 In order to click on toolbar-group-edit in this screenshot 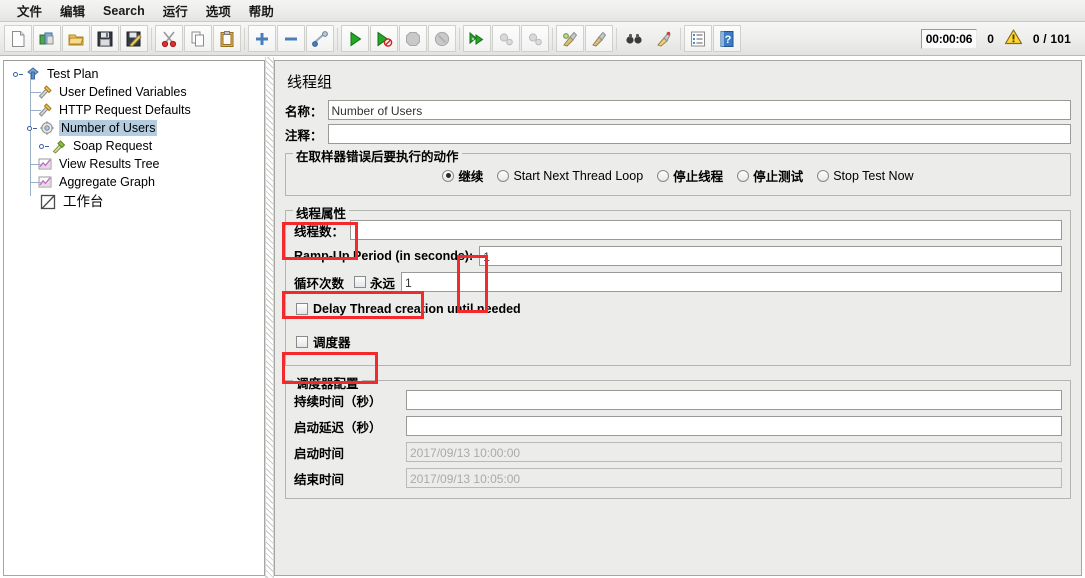, I will do `click(198, 38)`.